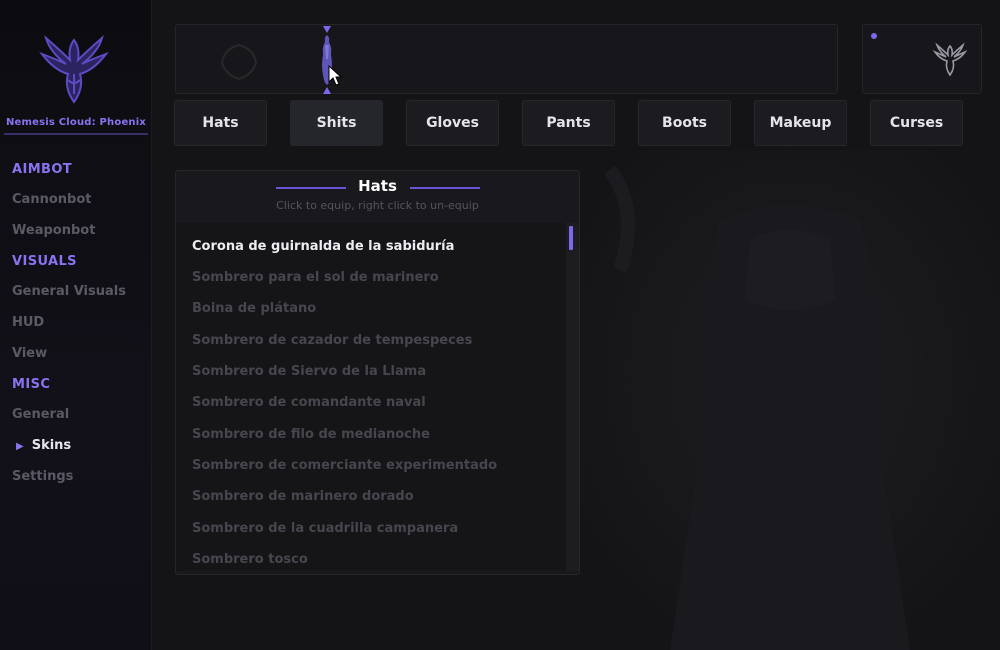 The height and width of the screenshot is (650, 1000). Describe the element at coordinates (572, 397) in the screenshot. I see `list-scrollbar` at that location.